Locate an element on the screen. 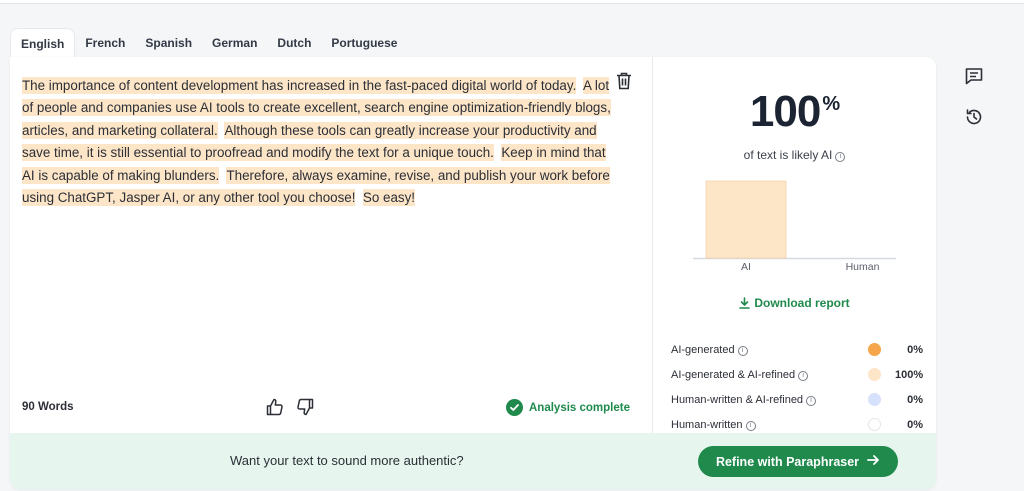  thumbs-up-icon is located at coordinates (275, 407).